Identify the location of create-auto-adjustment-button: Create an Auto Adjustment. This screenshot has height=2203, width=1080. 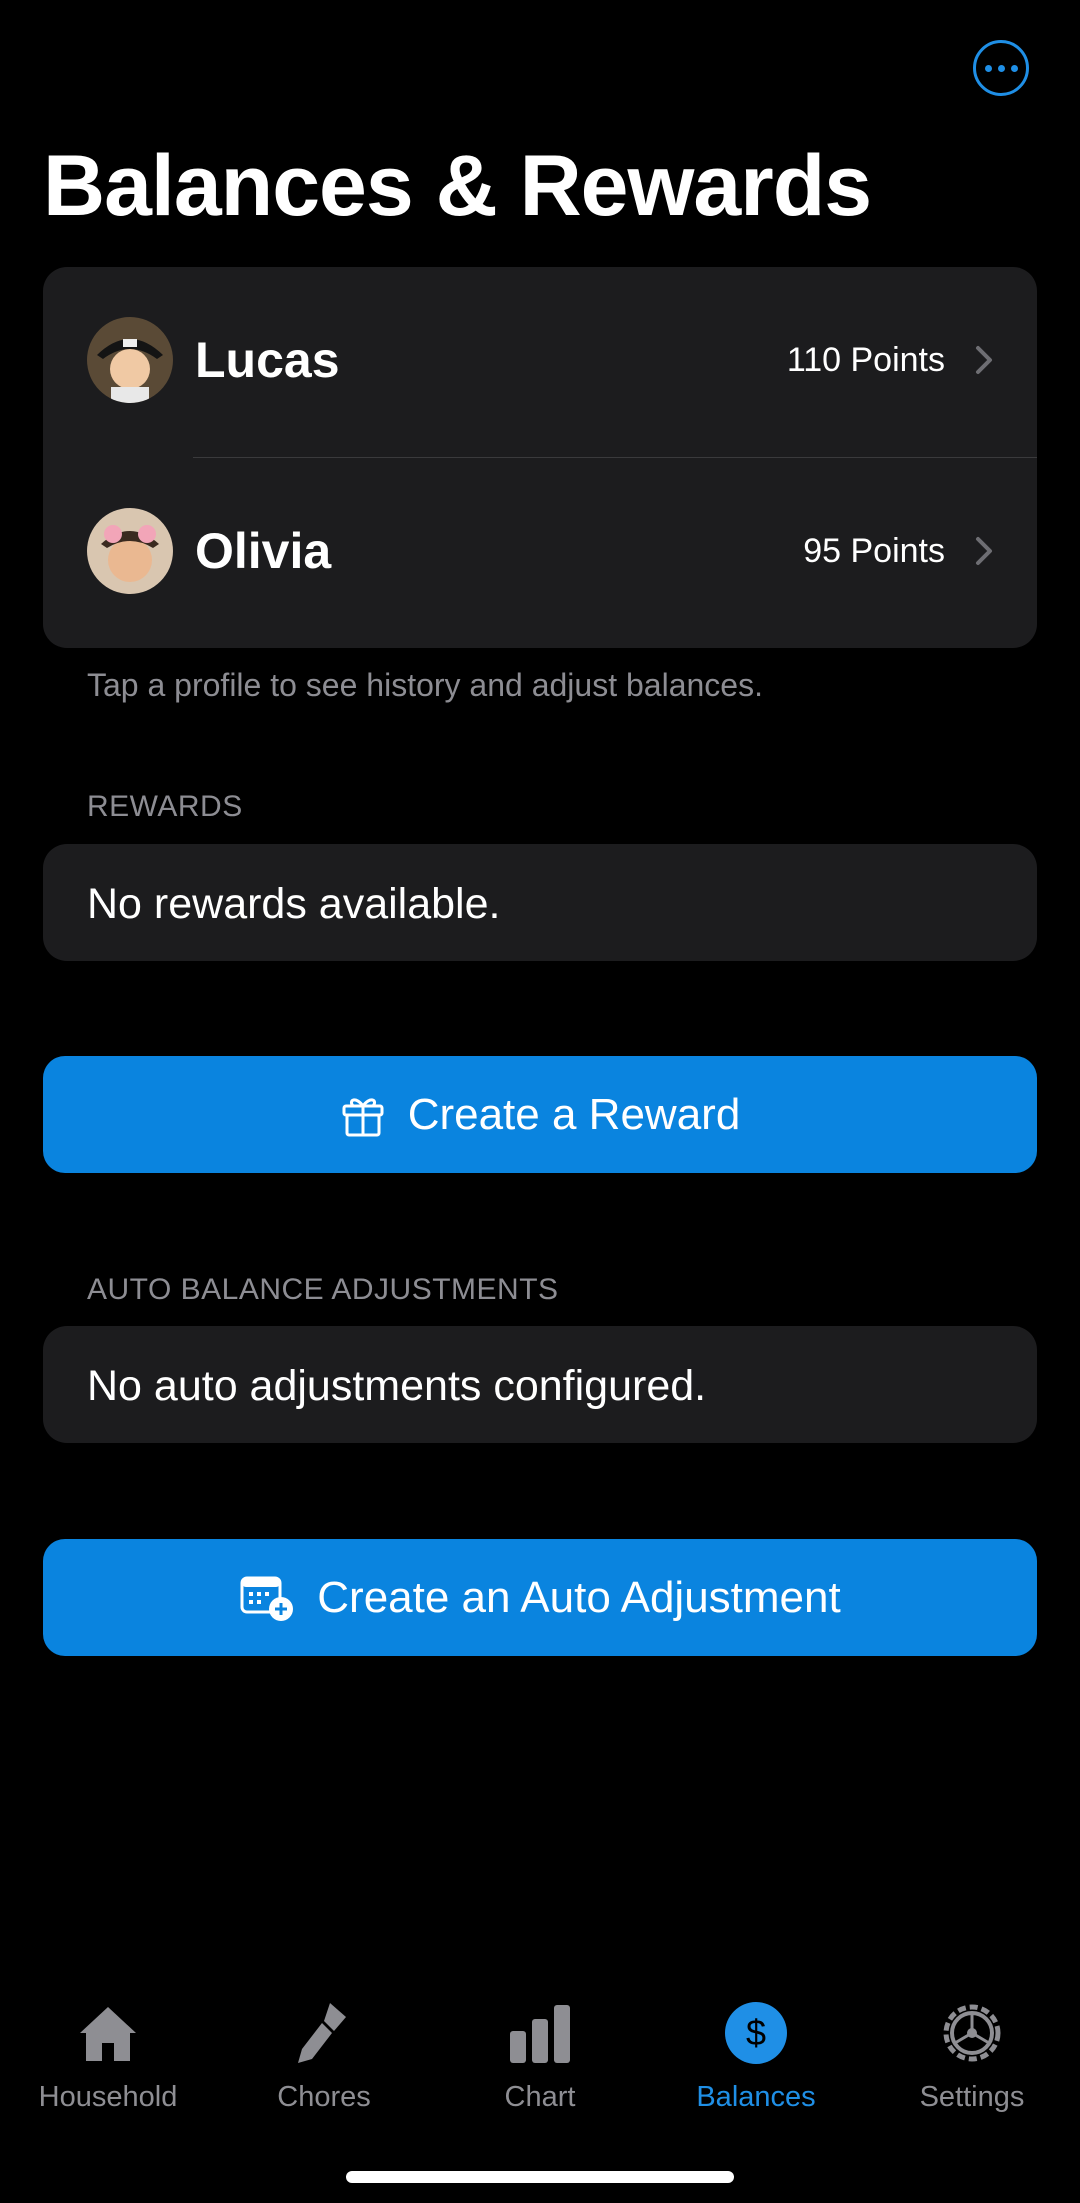
(540, 1597).